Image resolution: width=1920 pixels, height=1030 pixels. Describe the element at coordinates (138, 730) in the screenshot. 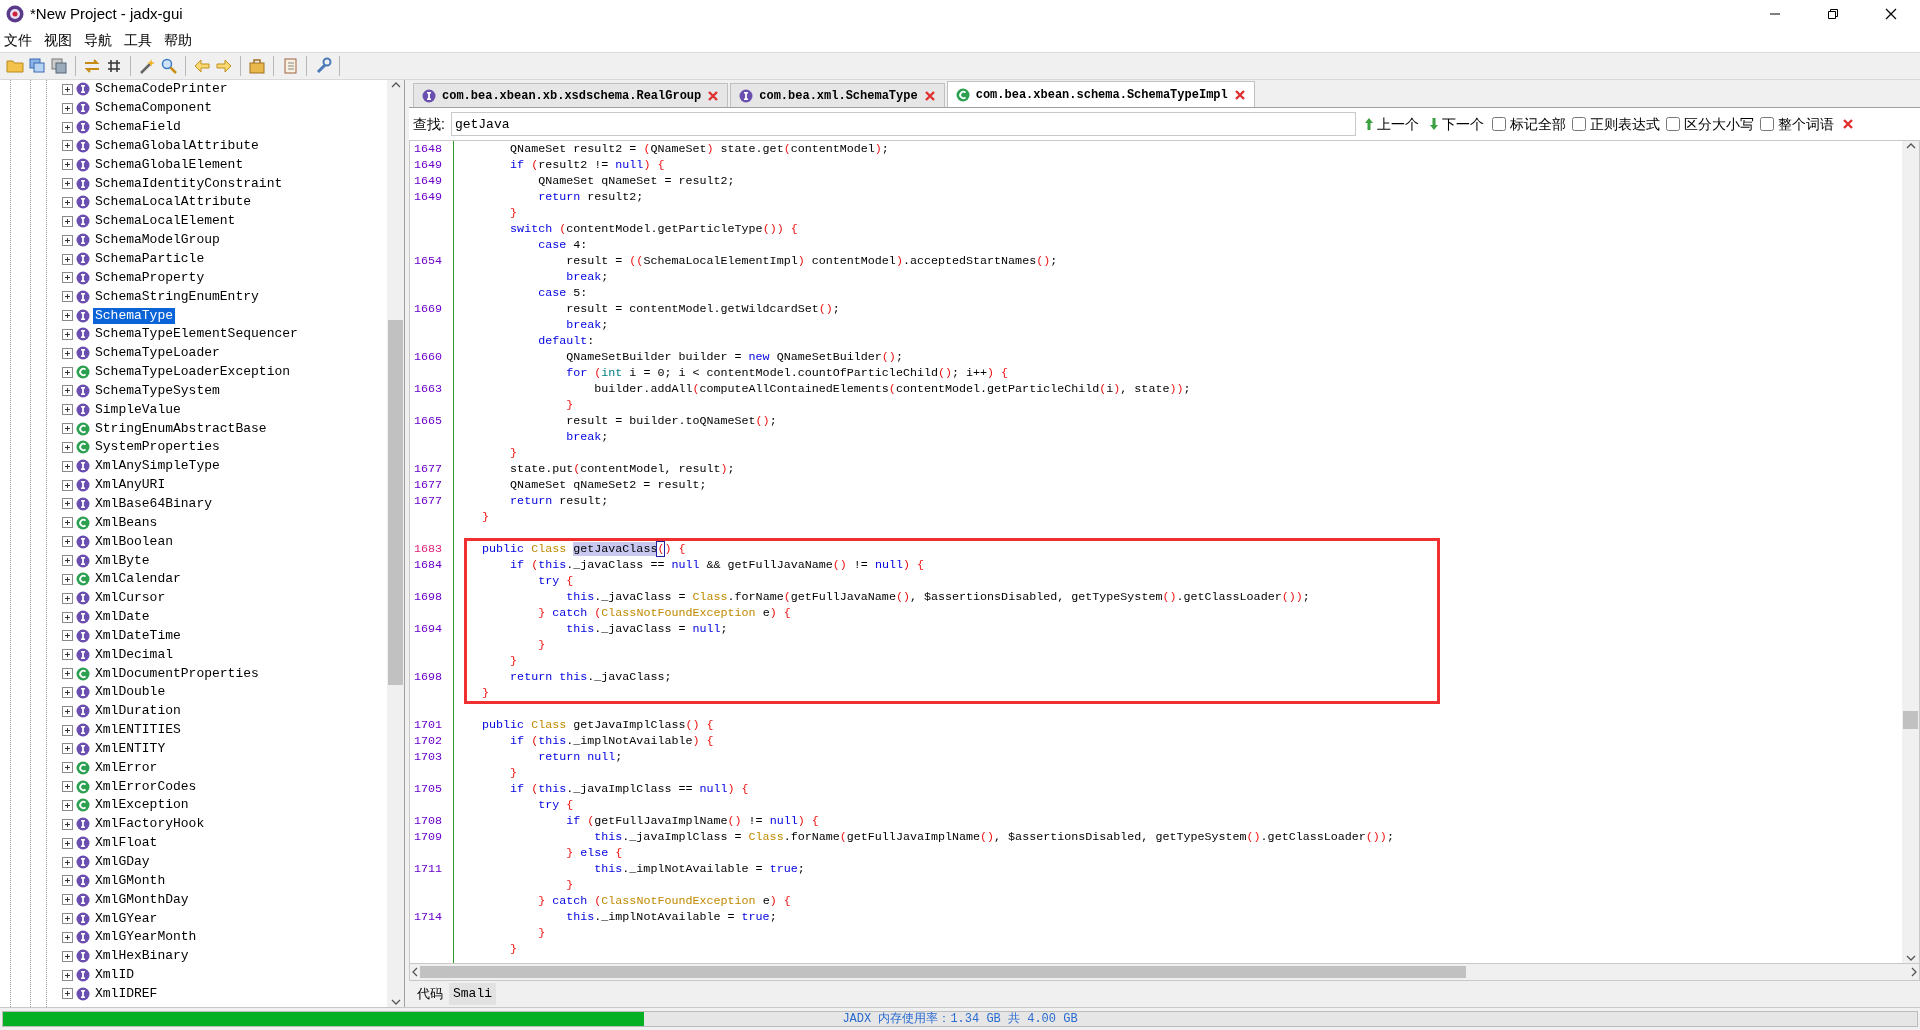

I see `tree-item: XmlENTITIES` at that location.